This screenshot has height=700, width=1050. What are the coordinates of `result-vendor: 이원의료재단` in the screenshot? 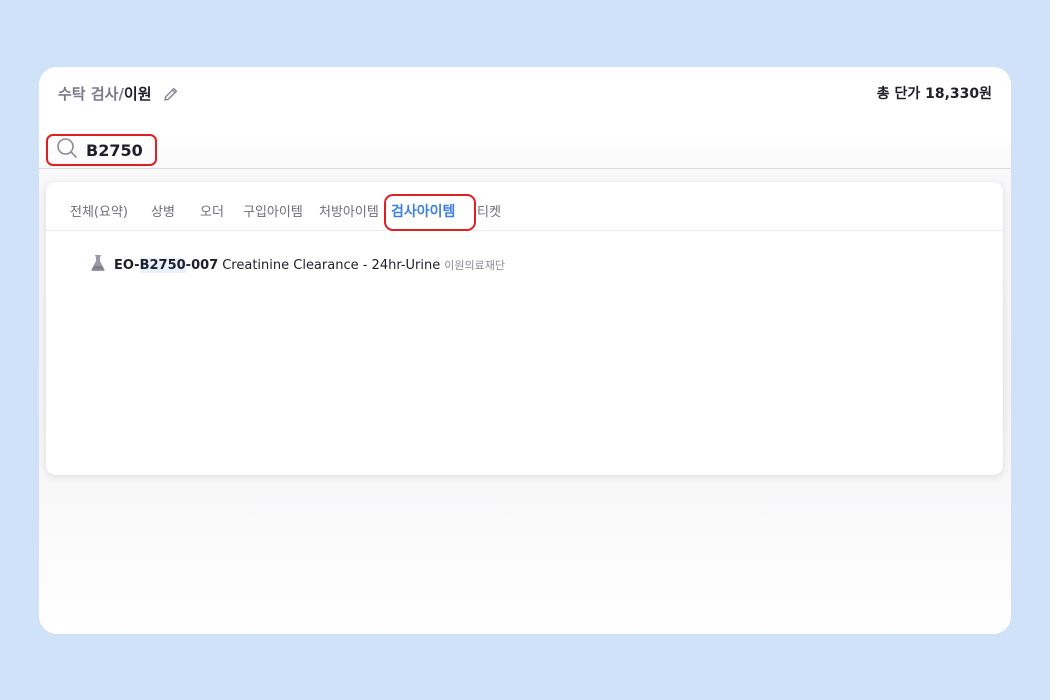 It's located at (474, 265).